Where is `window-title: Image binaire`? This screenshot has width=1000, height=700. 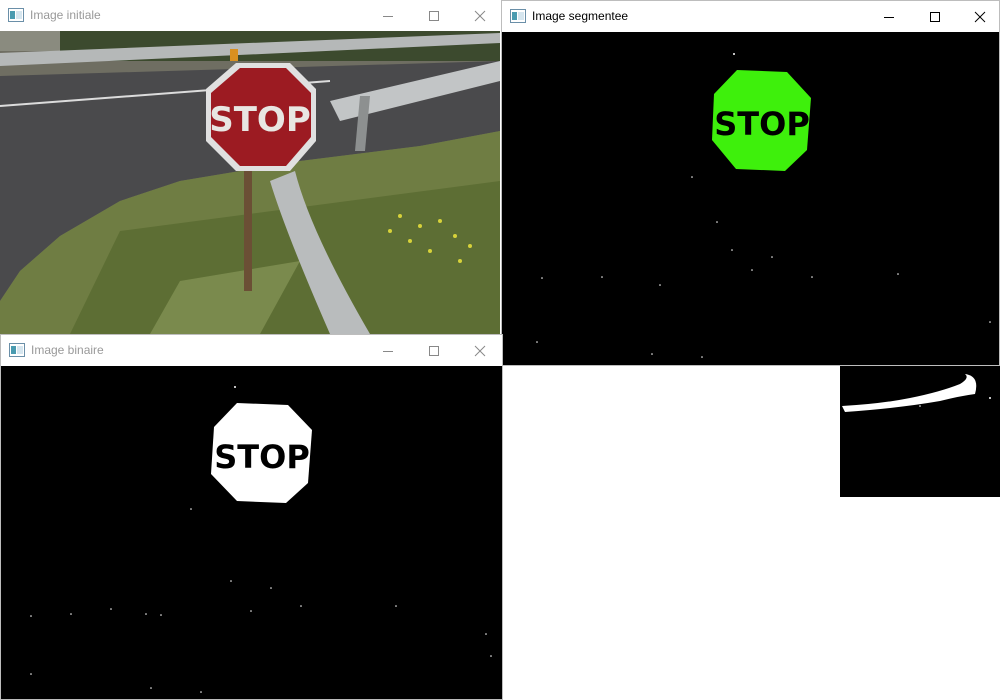
window-title: Image binaire is located at coordinates (67, 350).